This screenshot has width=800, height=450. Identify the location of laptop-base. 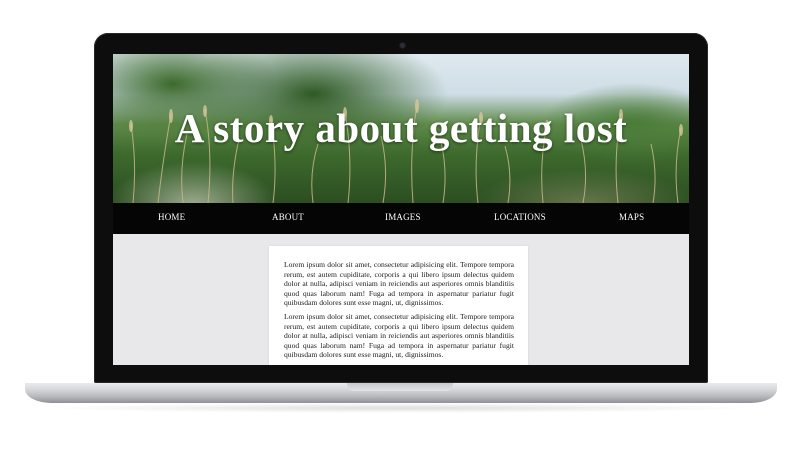
(401, 393).